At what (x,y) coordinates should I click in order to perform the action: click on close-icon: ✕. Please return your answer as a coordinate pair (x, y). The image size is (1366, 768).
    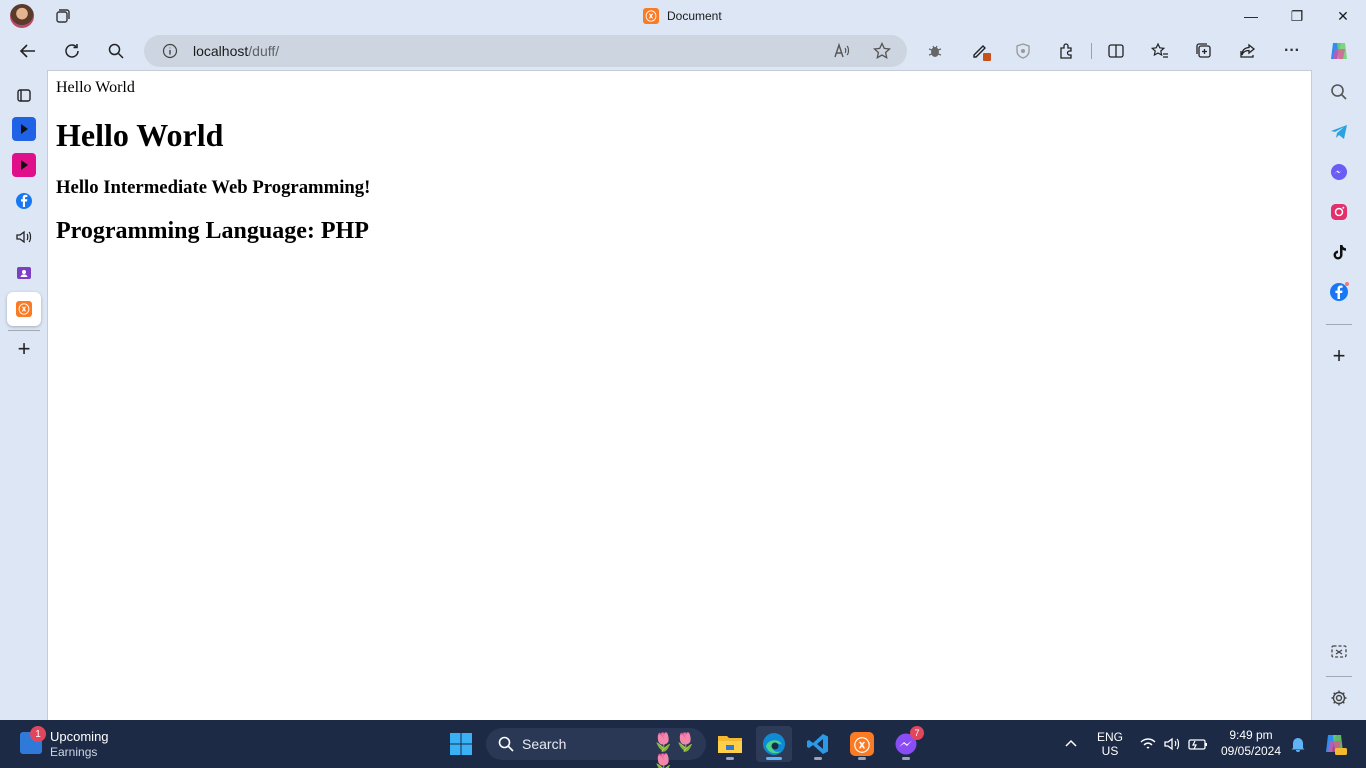
    Looking at the image, I should click on (1343, 15).